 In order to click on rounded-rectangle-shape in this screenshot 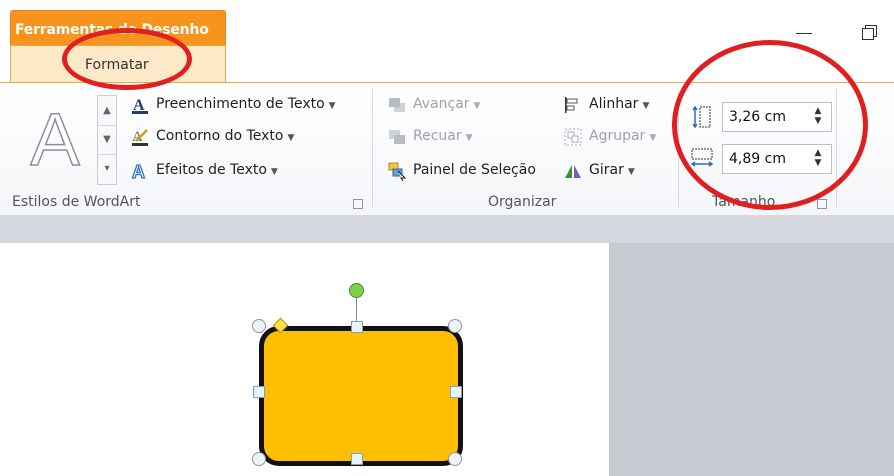, I will do `click(361, 396)`.